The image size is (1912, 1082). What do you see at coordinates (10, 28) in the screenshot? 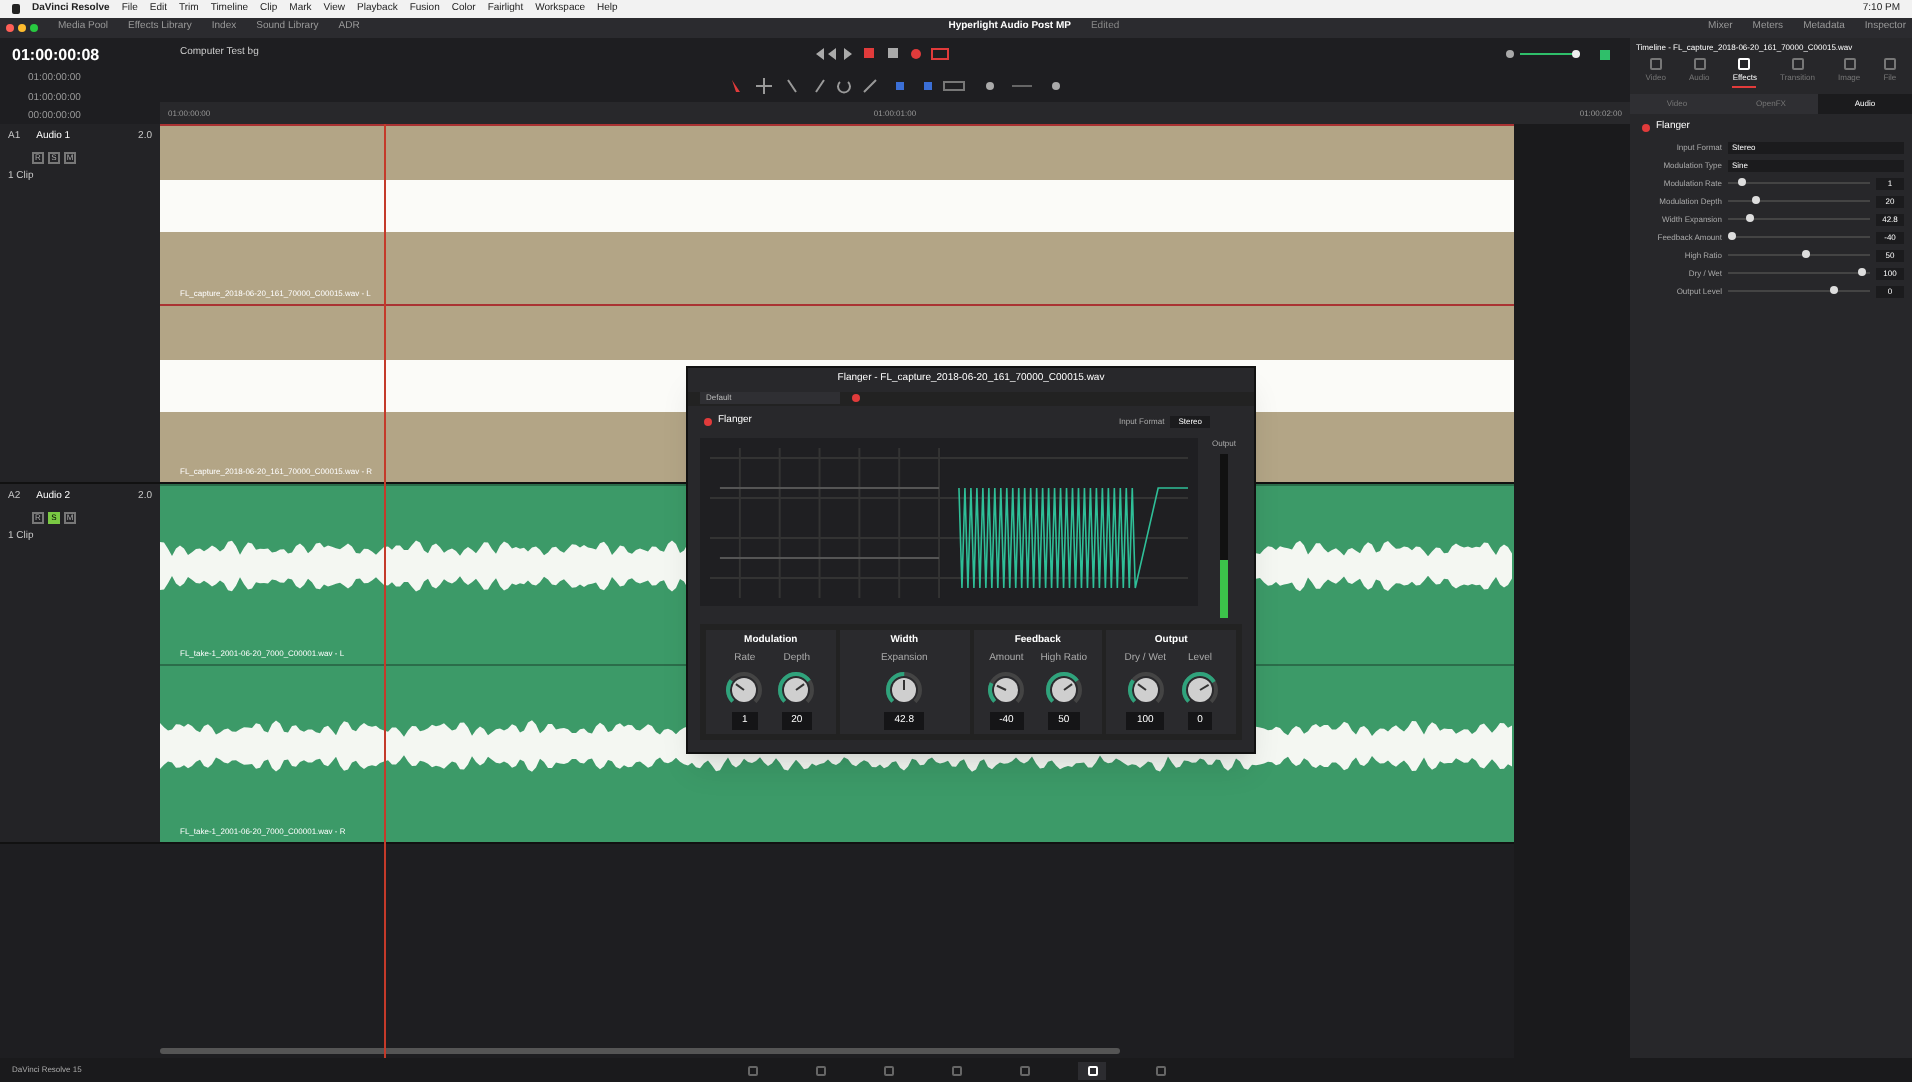
I see `close-icon` at bounding box center [10, 28].